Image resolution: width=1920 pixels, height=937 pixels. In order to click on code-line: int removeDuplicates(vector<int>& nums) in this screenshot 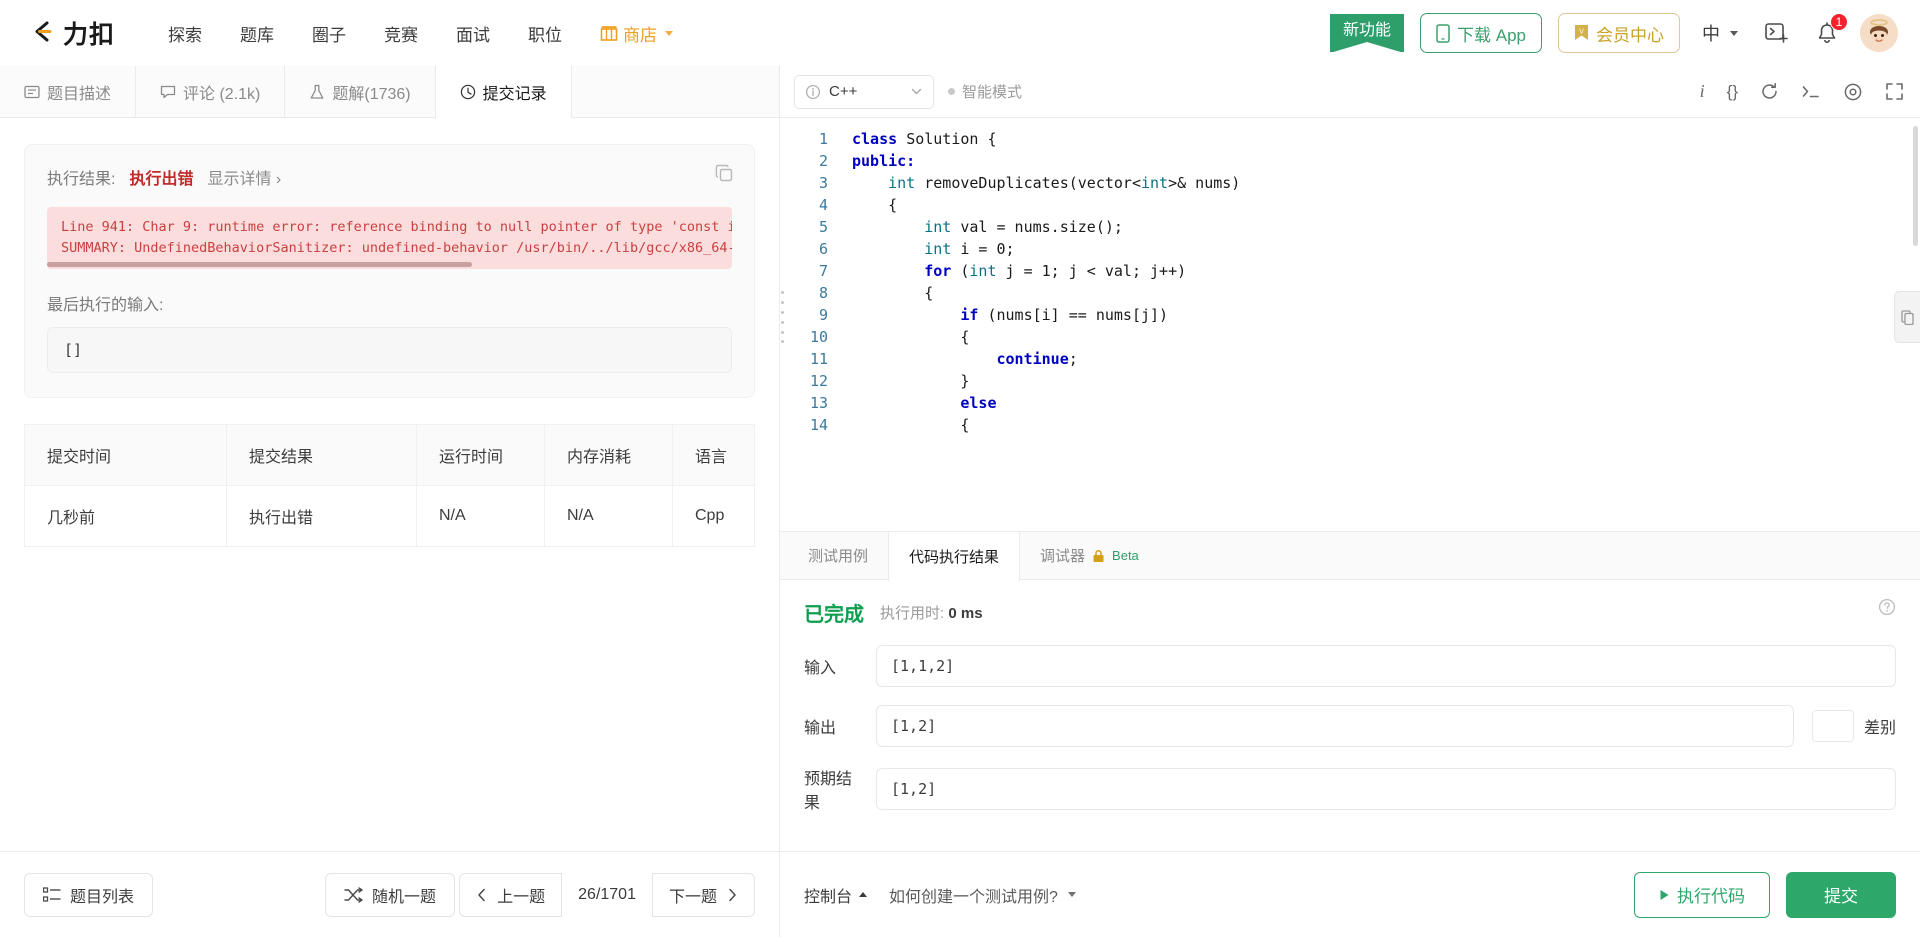, I will do `click(1386, 183)`.